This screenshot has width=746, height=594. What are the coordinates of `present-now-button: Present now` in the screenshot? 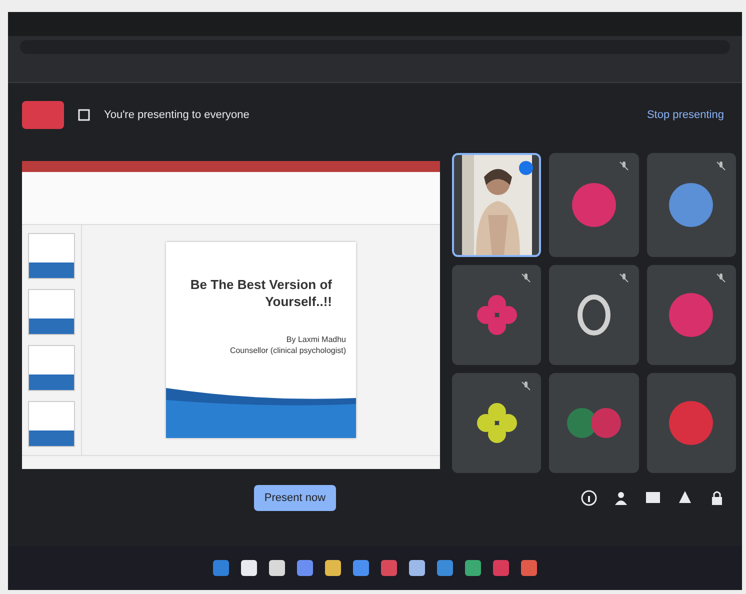 It's located at (295, 498).